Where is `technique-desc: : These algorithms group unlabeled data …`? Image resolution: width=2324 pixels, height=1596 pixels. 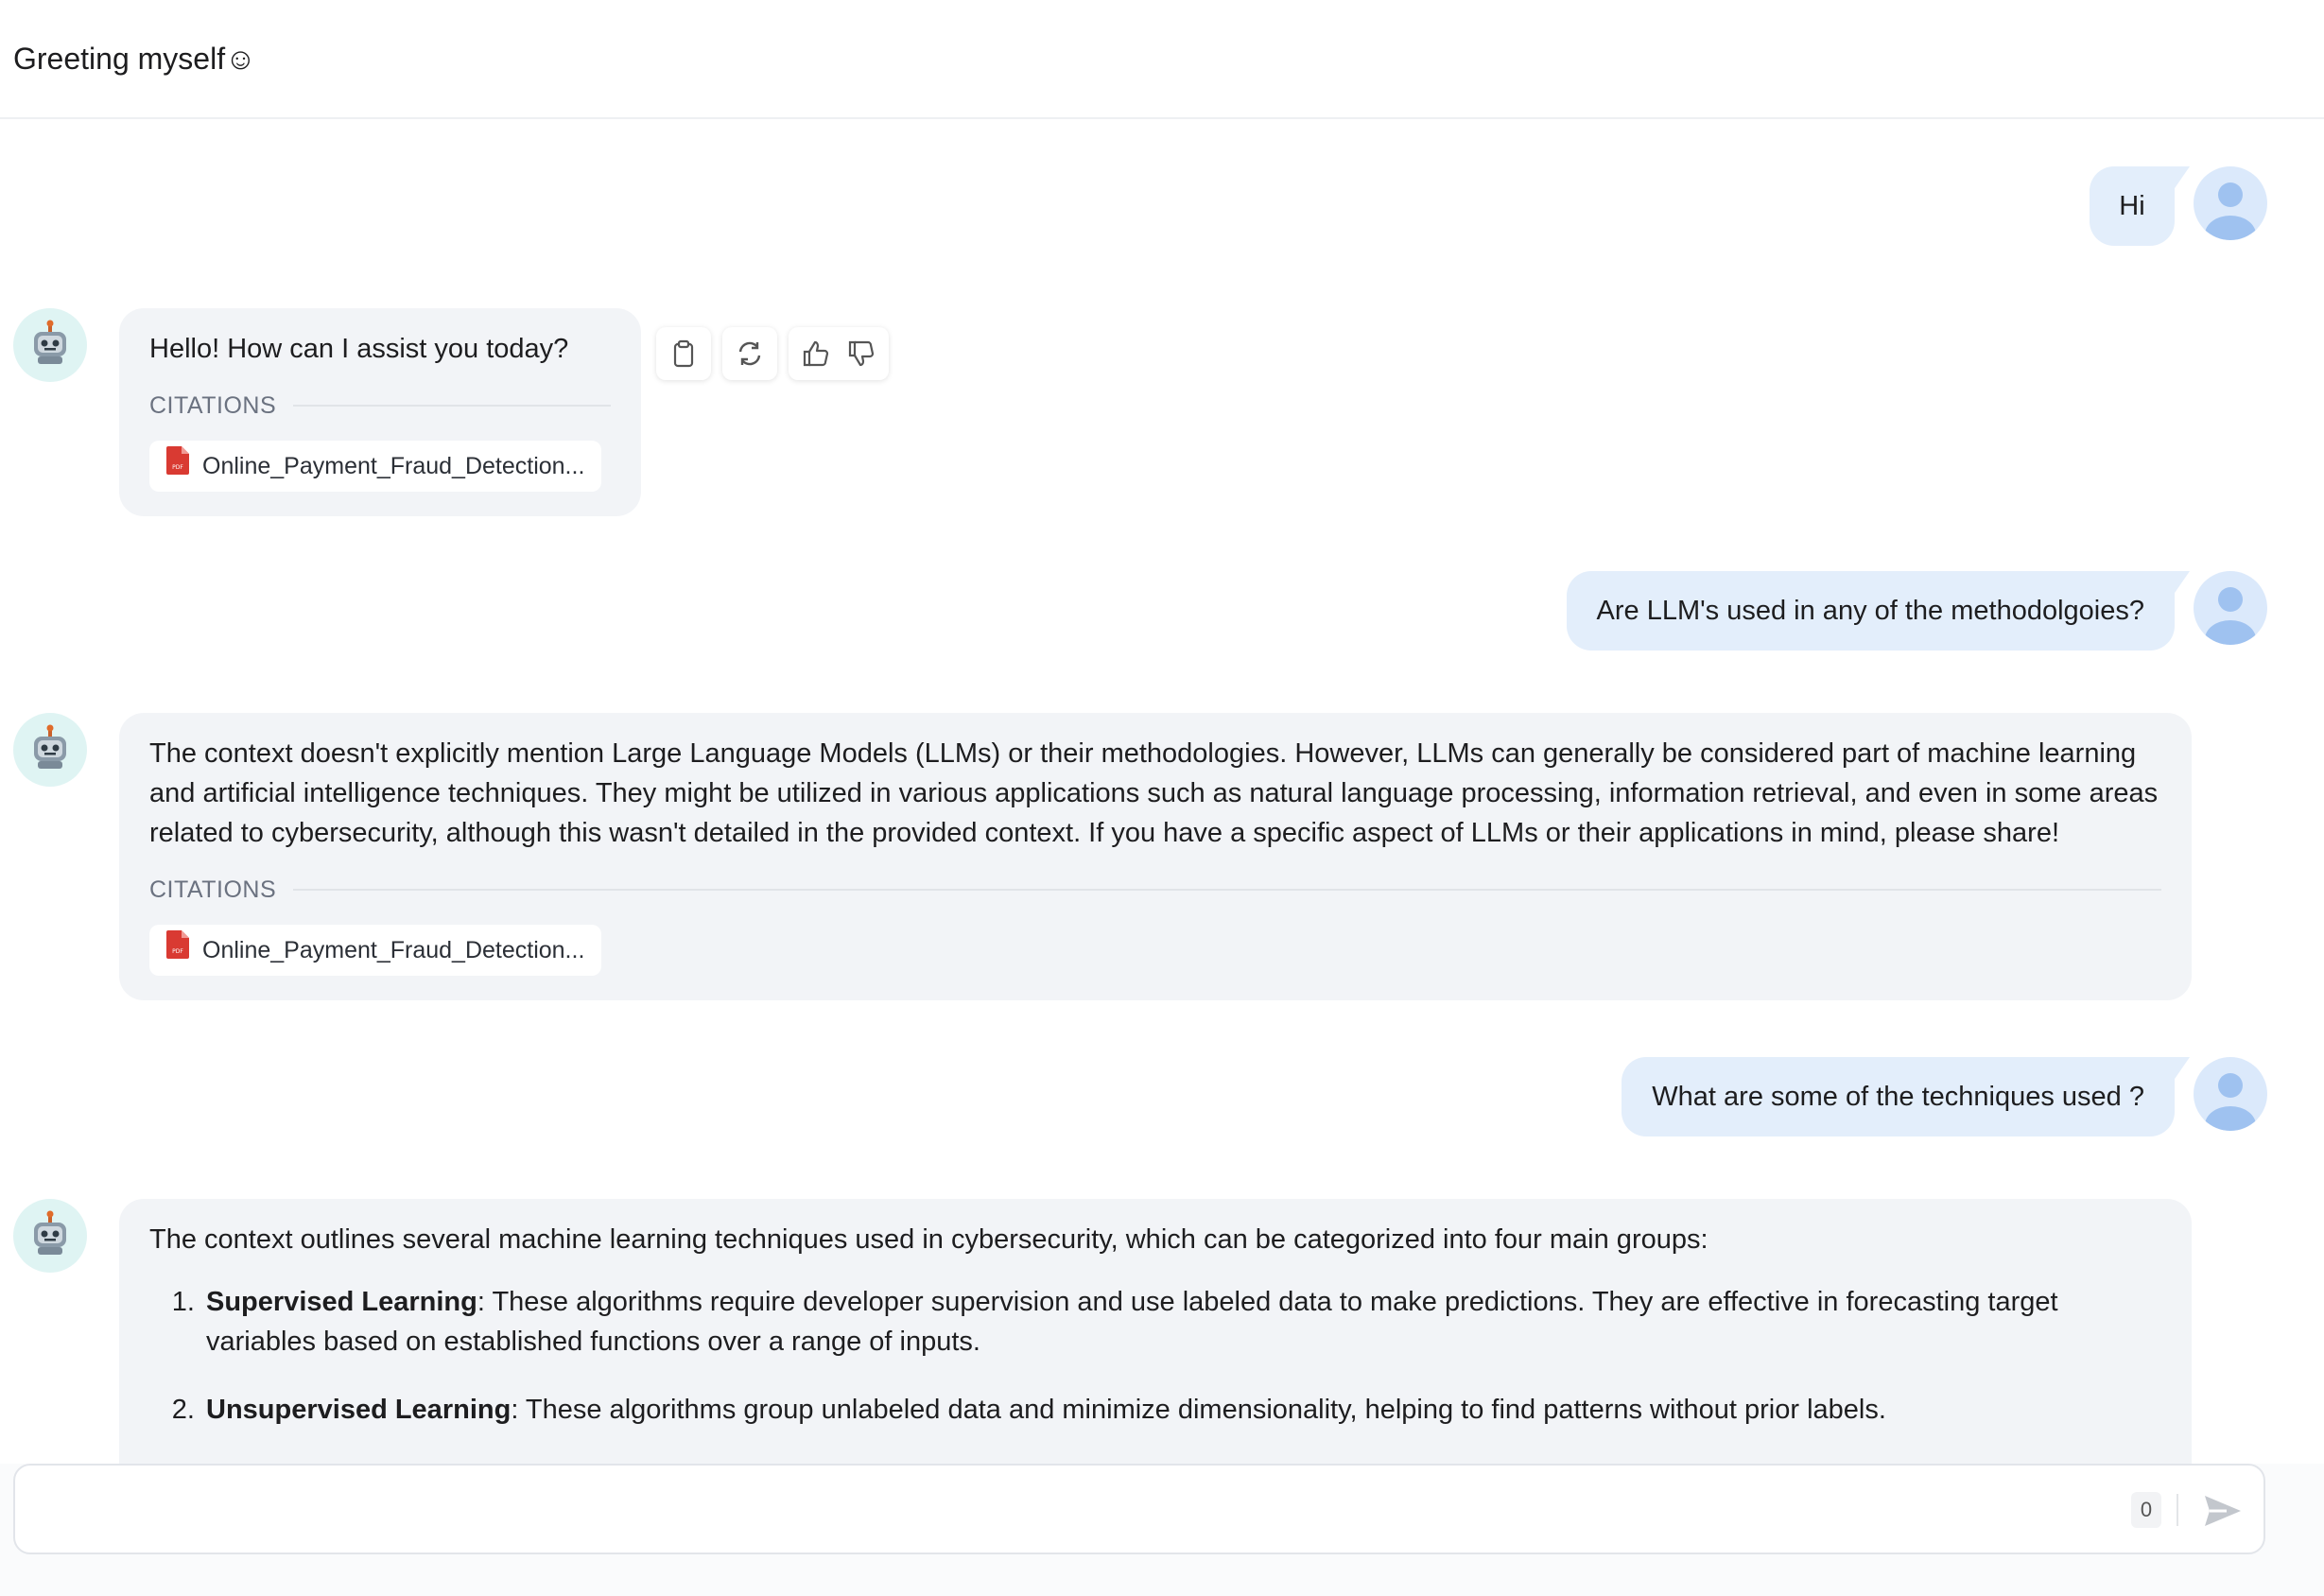
technique-desc: : These algorithms group unlabeled data … is located at coordinates (1198, 1410).